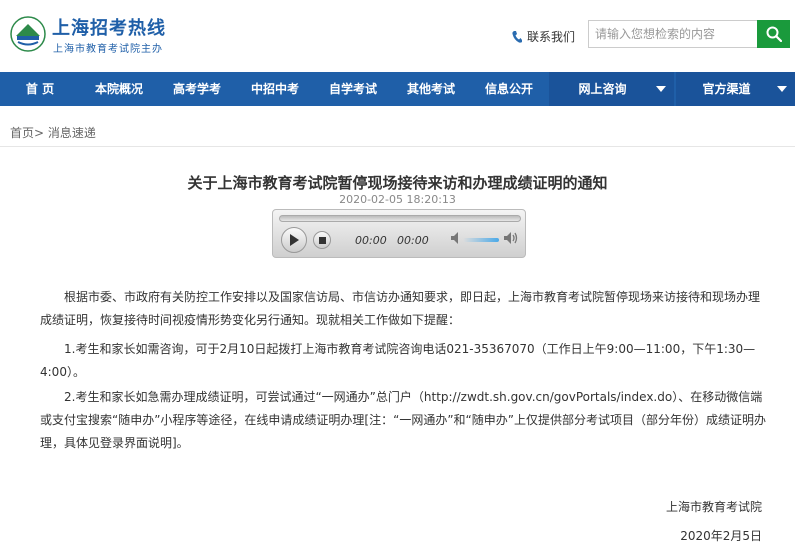  I want to click on contact-us-label: 联系我们, so click(551, 37).